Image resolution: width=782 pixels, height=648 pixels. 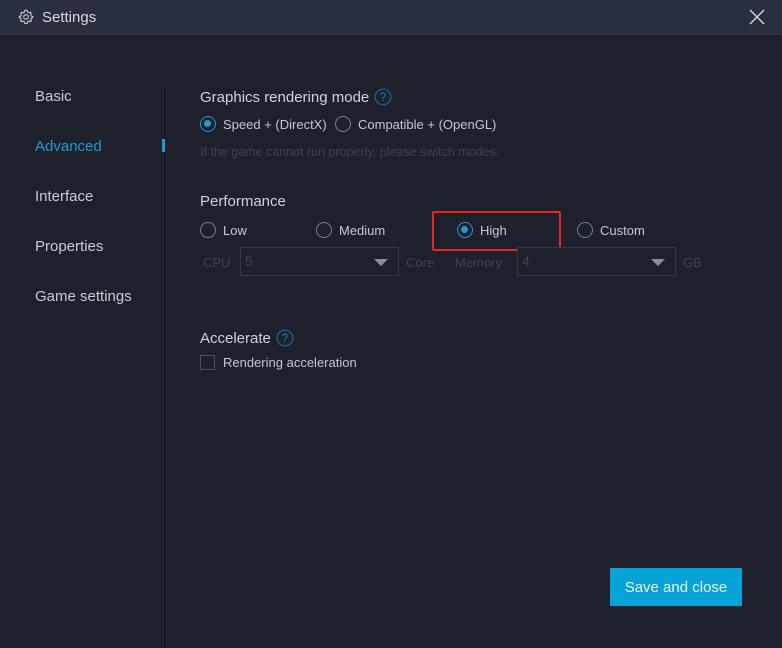 What do you see at coordinates (427, 124) in the screenshot?
I see `radio-label: Compatible + (OpenGL)` at bounding box center [427, 124].